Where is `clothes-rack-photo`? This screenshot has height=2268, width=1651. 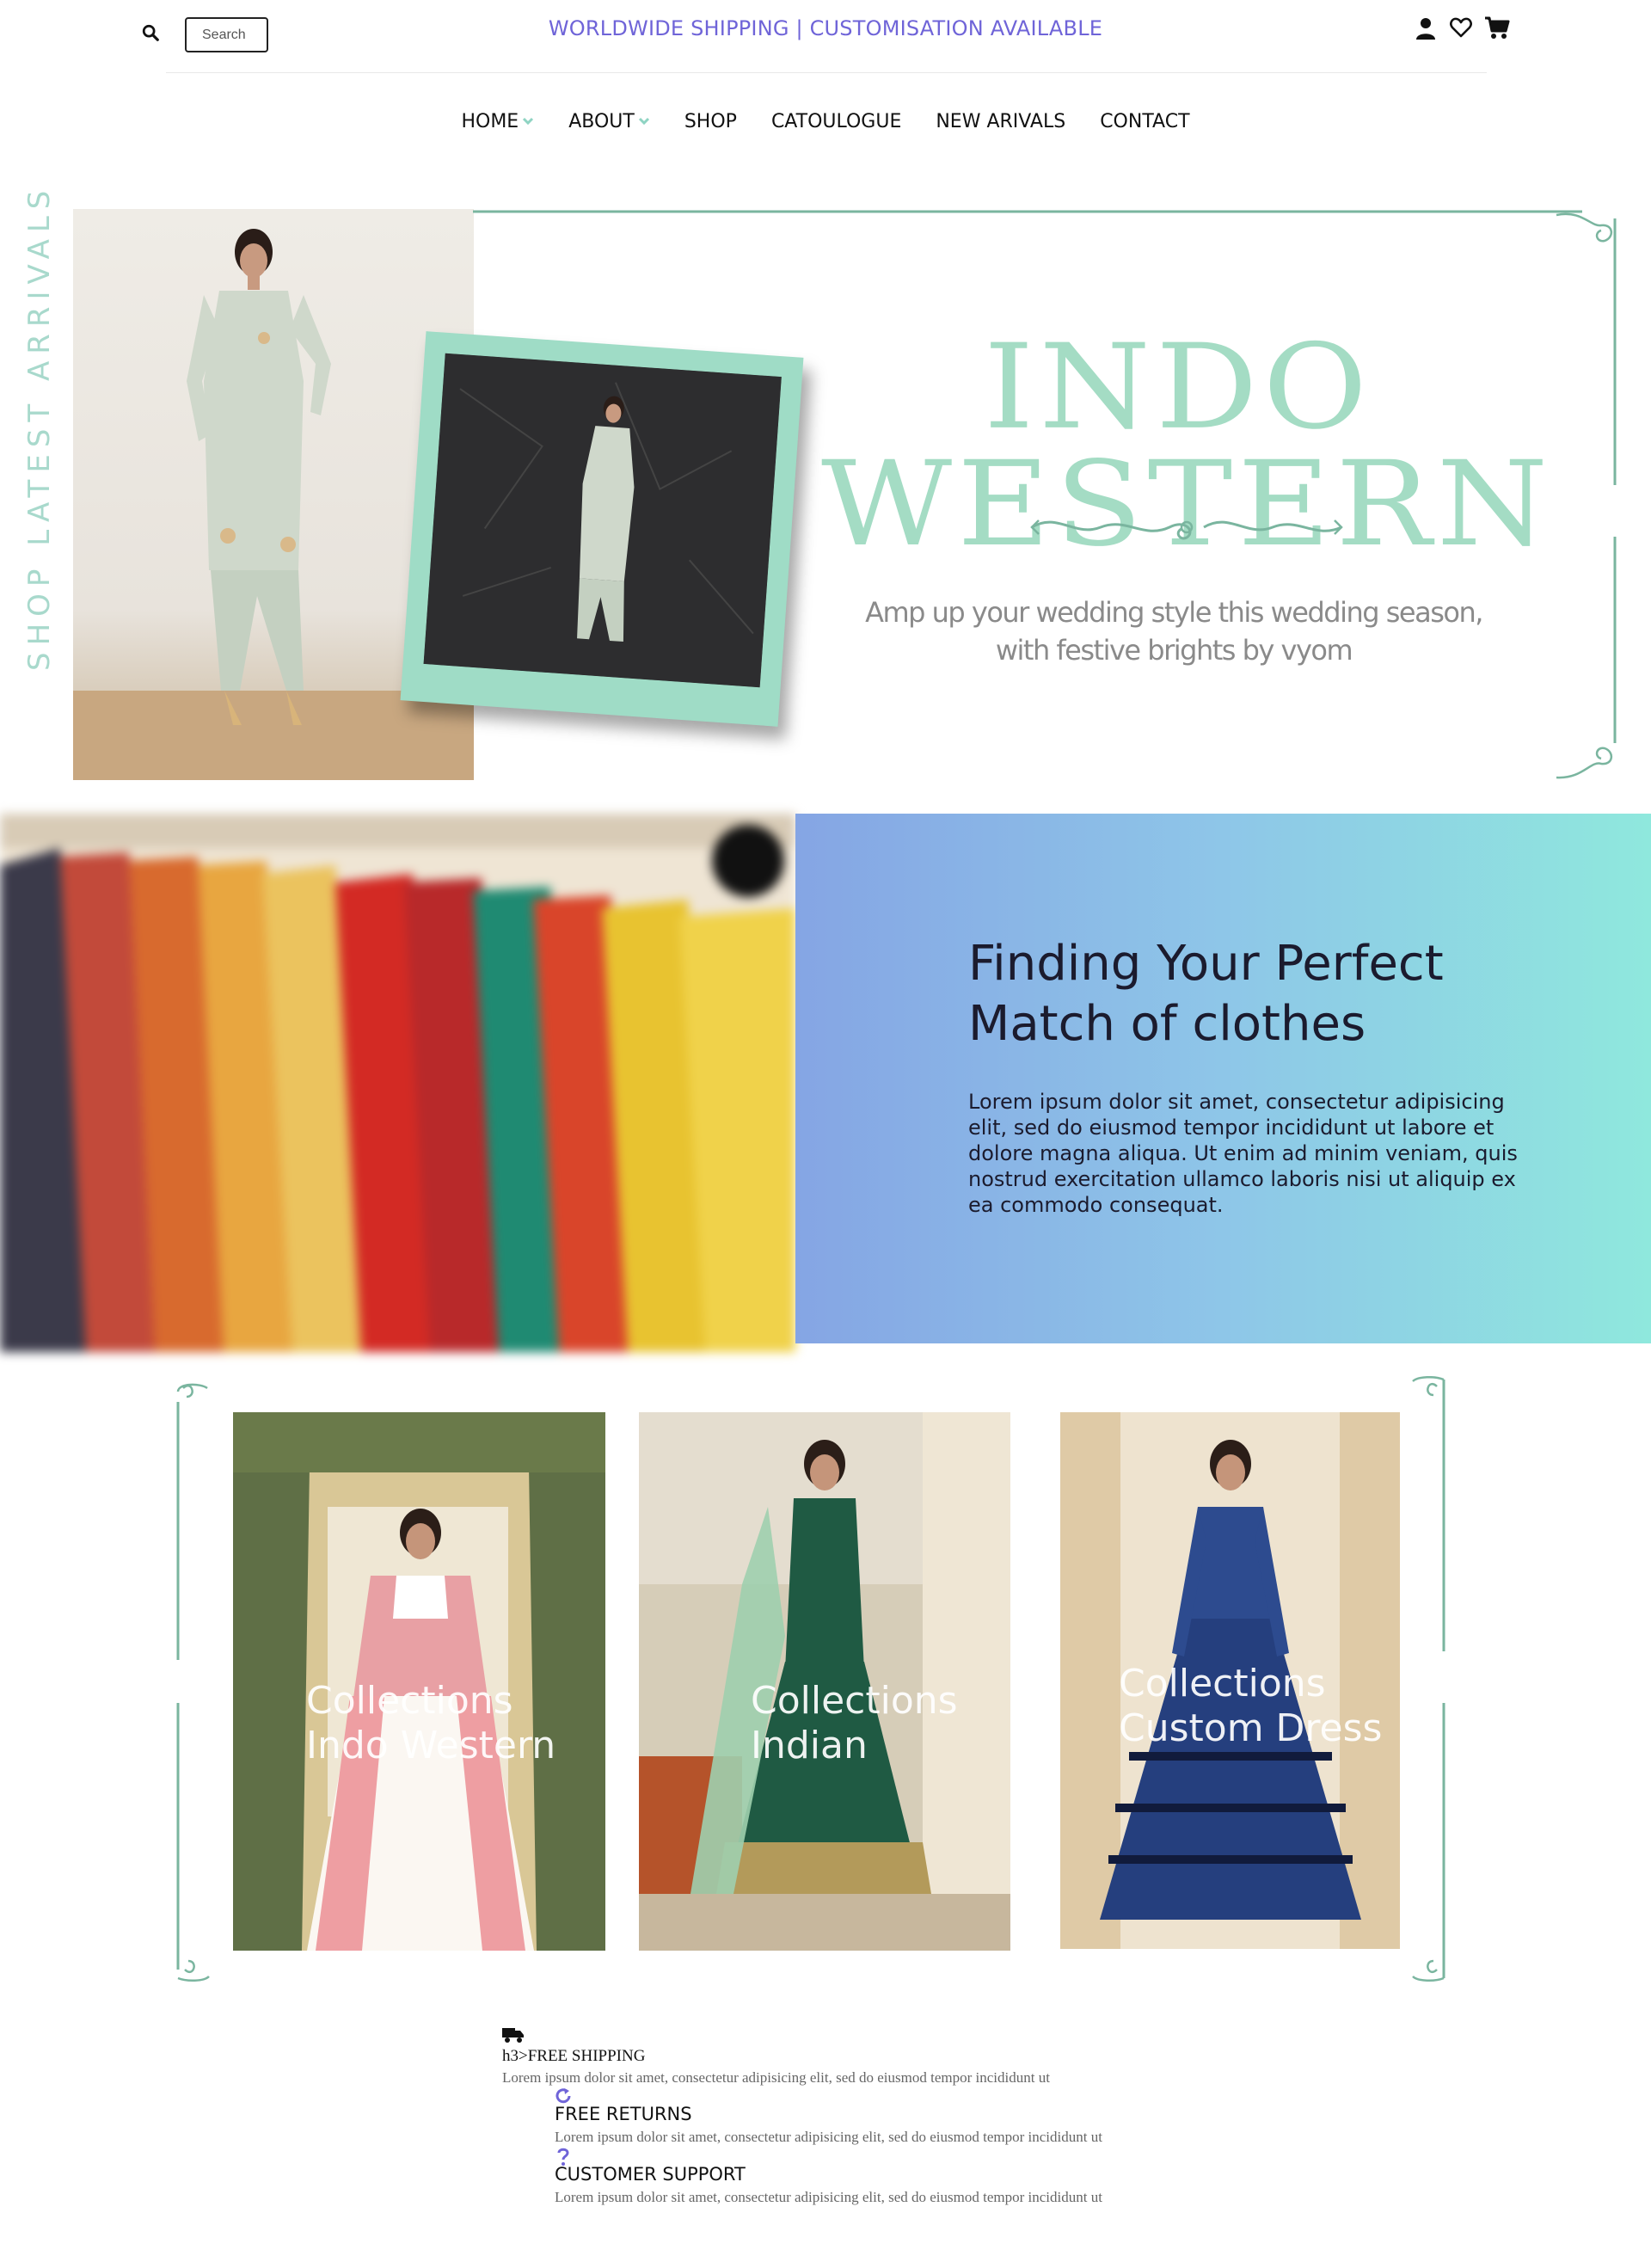 clothes-rack-photo is located at coordinates (397, 1083).